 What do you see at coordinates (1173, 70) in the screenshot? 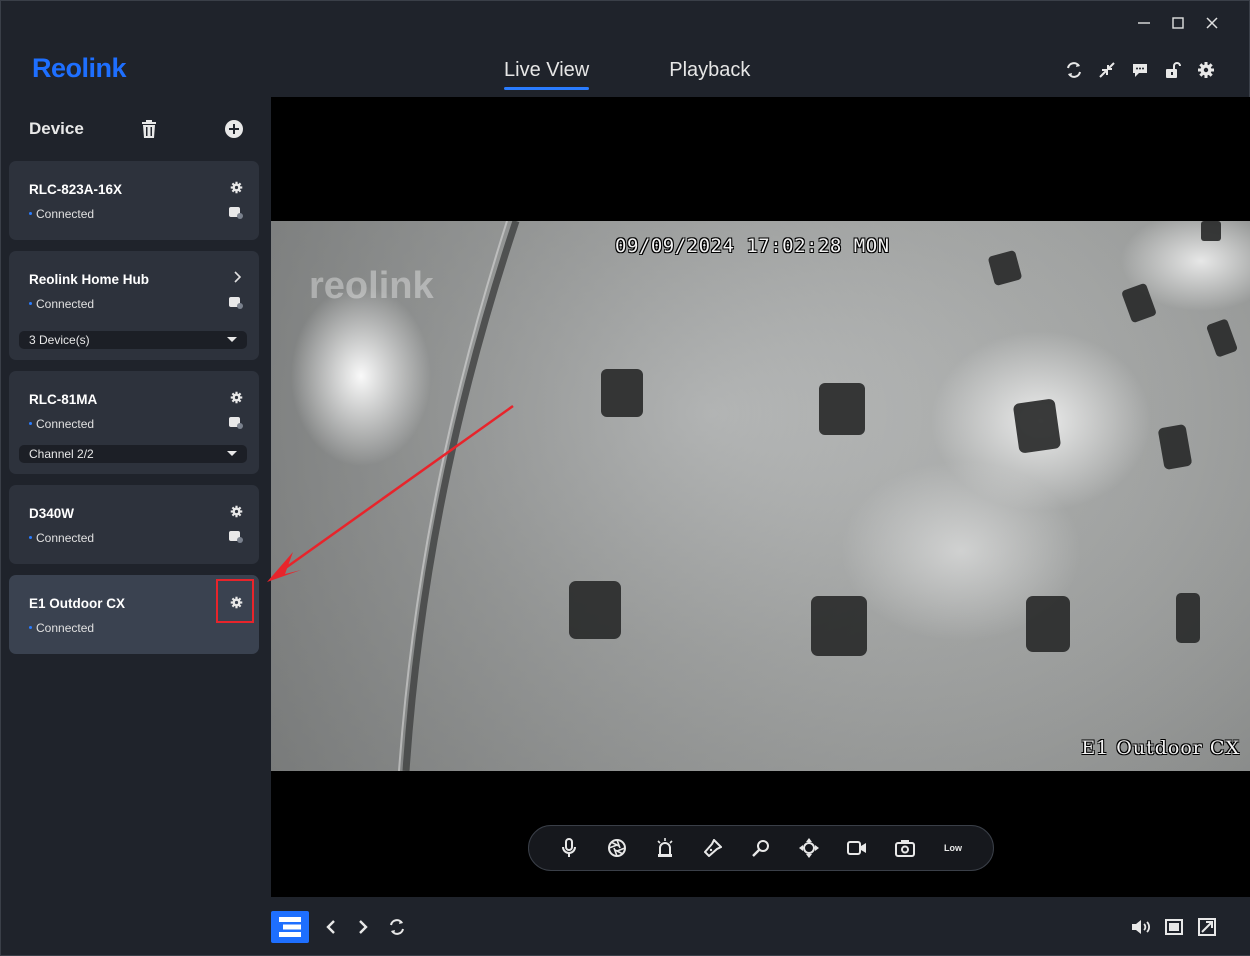
I see `lock-icon` at bounding box center [1173, 70].